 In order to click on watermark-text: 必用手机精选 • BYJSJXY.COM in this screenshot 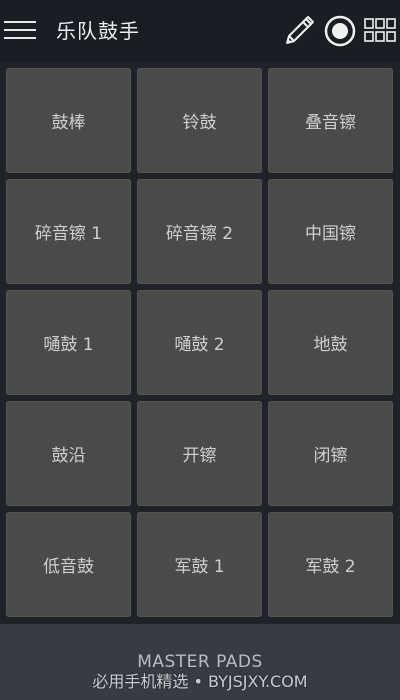, I will do `click(200, 681)`.